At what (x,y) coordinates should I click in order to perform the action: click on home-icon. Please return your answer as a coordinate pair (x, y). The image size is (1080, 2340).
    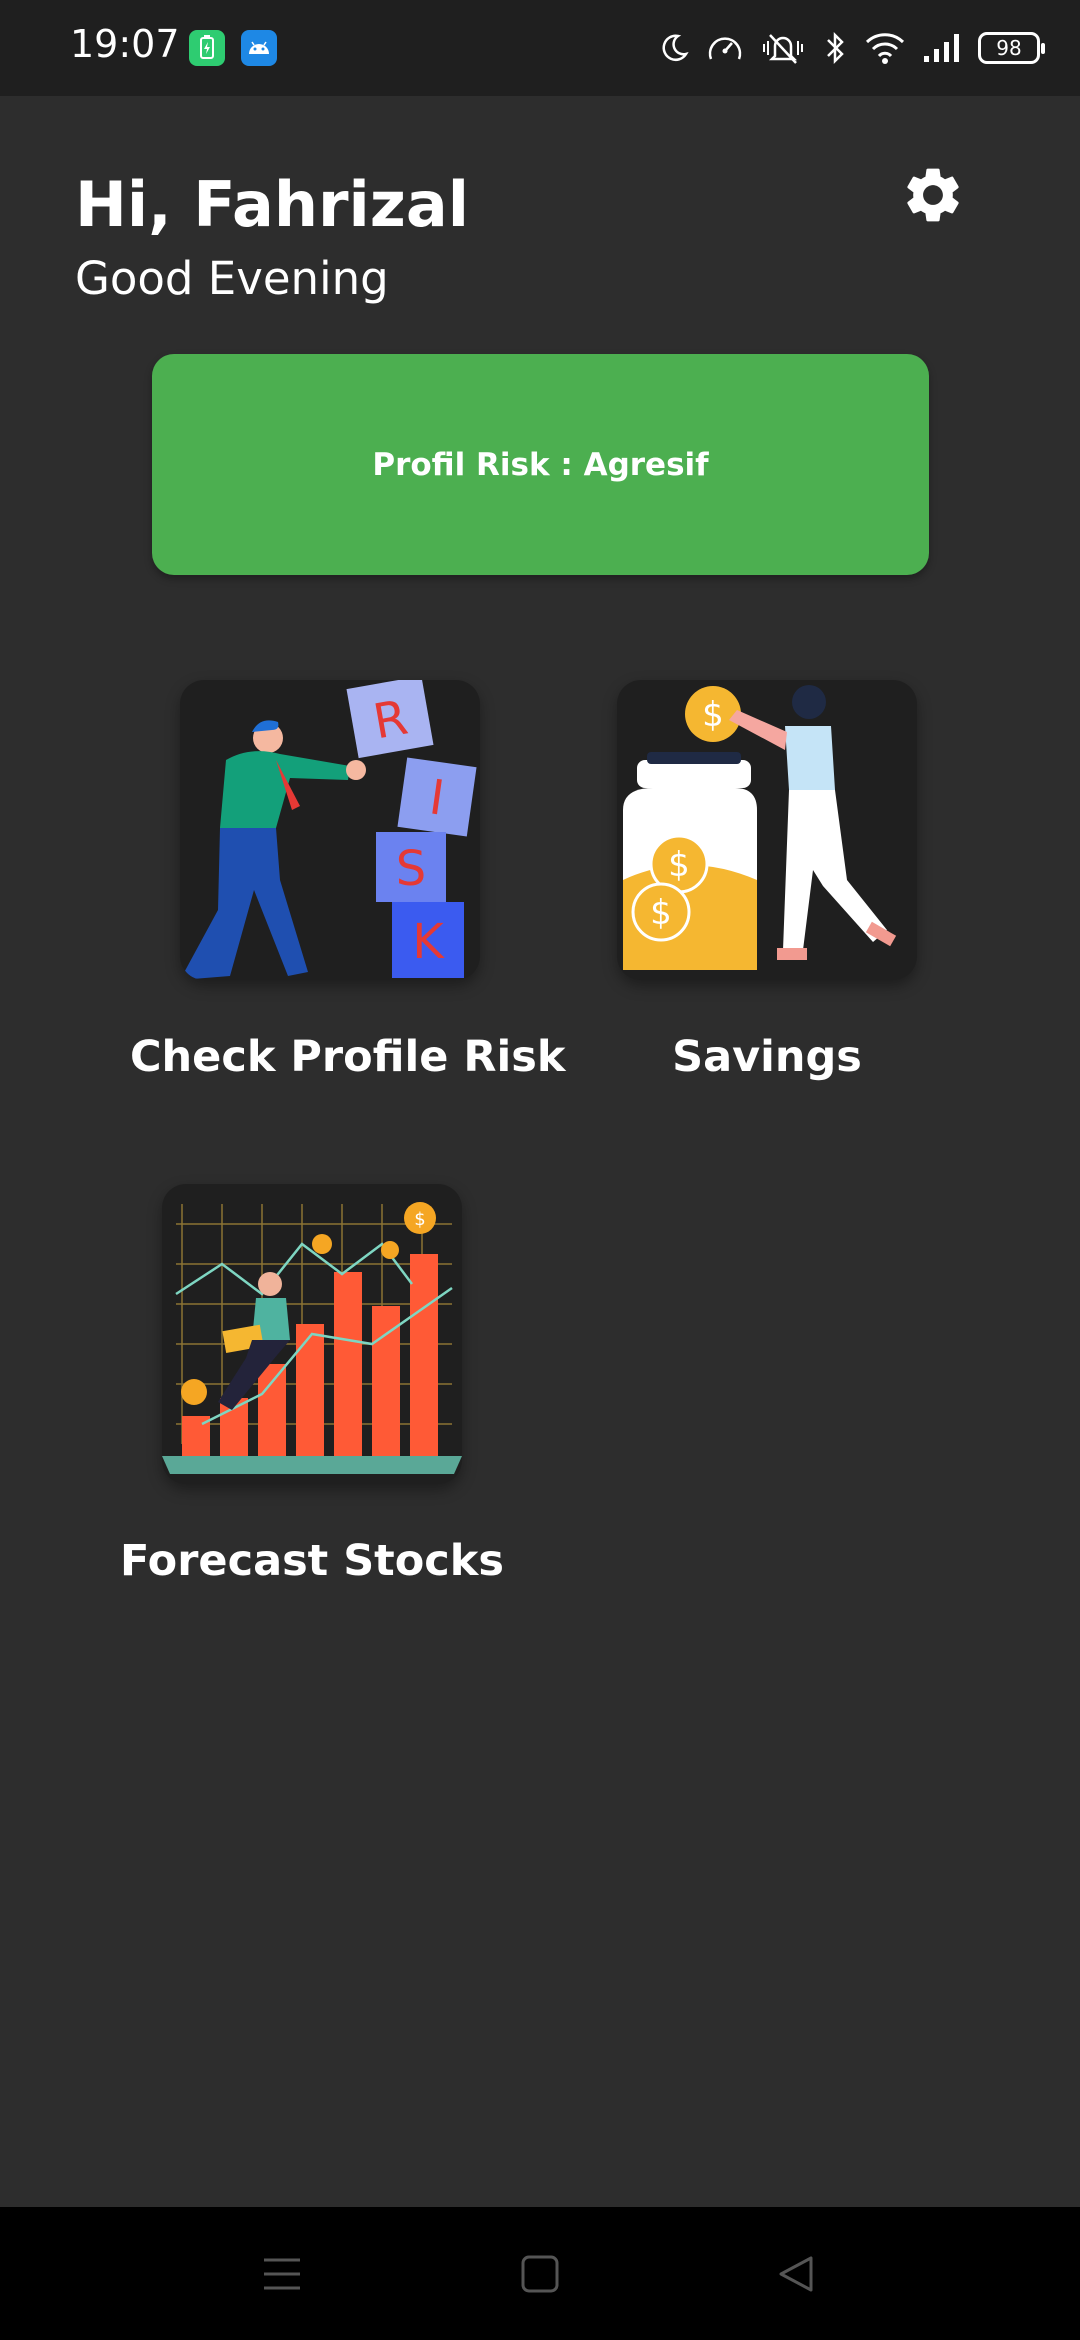
    Looking at the image, I should click on (540, 2274).